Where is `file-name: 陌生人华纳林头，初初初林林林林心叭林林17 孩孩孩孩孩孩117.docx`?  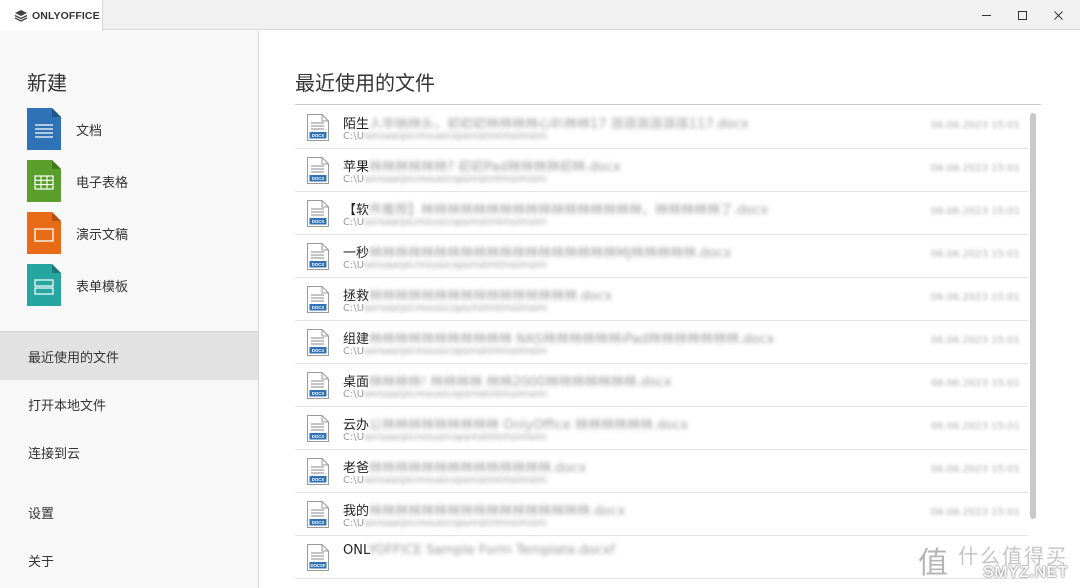
file-name: 陌生人华纳林头，初初初林林林林心叭林林17 孩孩孩孩孩孩117.docx is located at coordinates (546, 122).